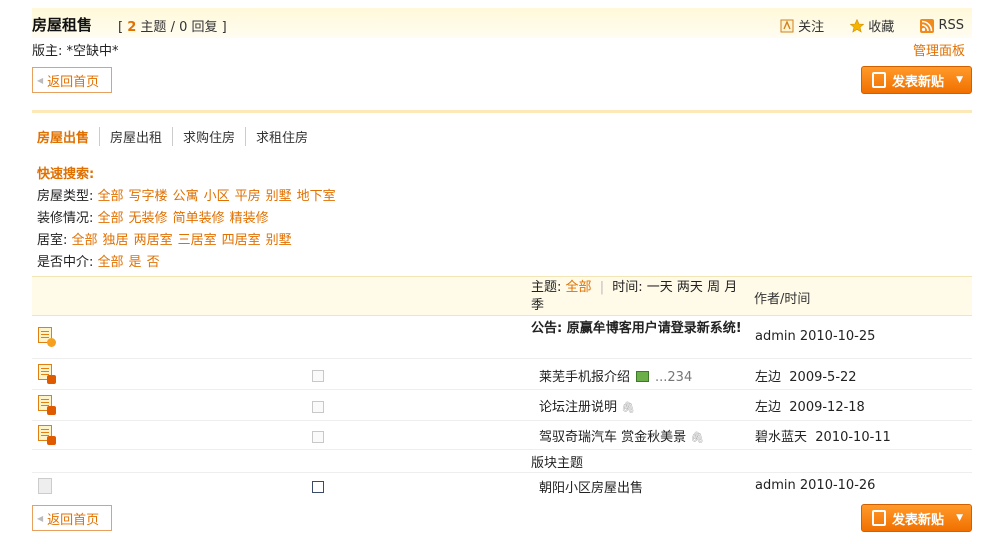 This screenshot has width=1003, height=544. I want to click on admin-panel-link: 管理面板, so click(939, 49).